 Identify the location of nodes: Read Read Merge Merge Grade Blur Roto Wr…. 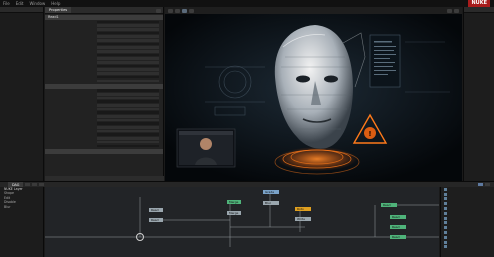
(277, 214).